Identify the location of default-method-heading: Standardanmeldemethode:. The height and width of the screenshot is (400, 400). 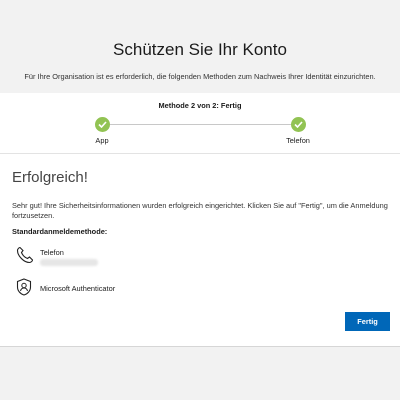
(60, 231).